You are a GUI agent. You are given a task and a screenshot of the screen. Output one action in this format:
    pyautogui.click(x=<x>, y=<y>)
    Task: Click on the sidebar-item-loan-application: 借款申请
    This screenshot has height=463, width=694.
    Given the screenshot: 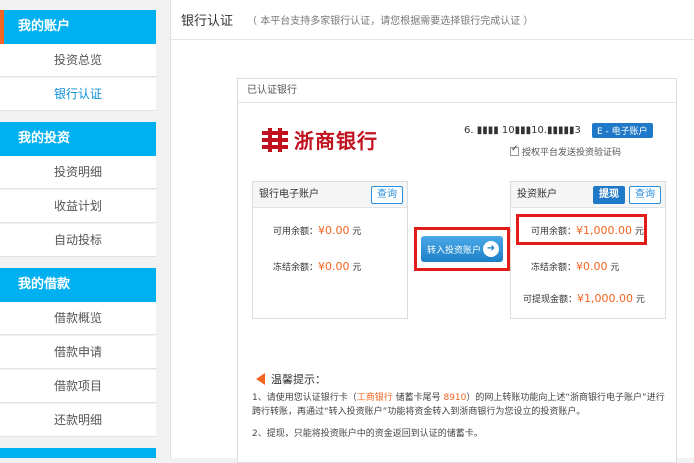 What is the action you would take?
    pyautogui.click(x=78, y=352)
    